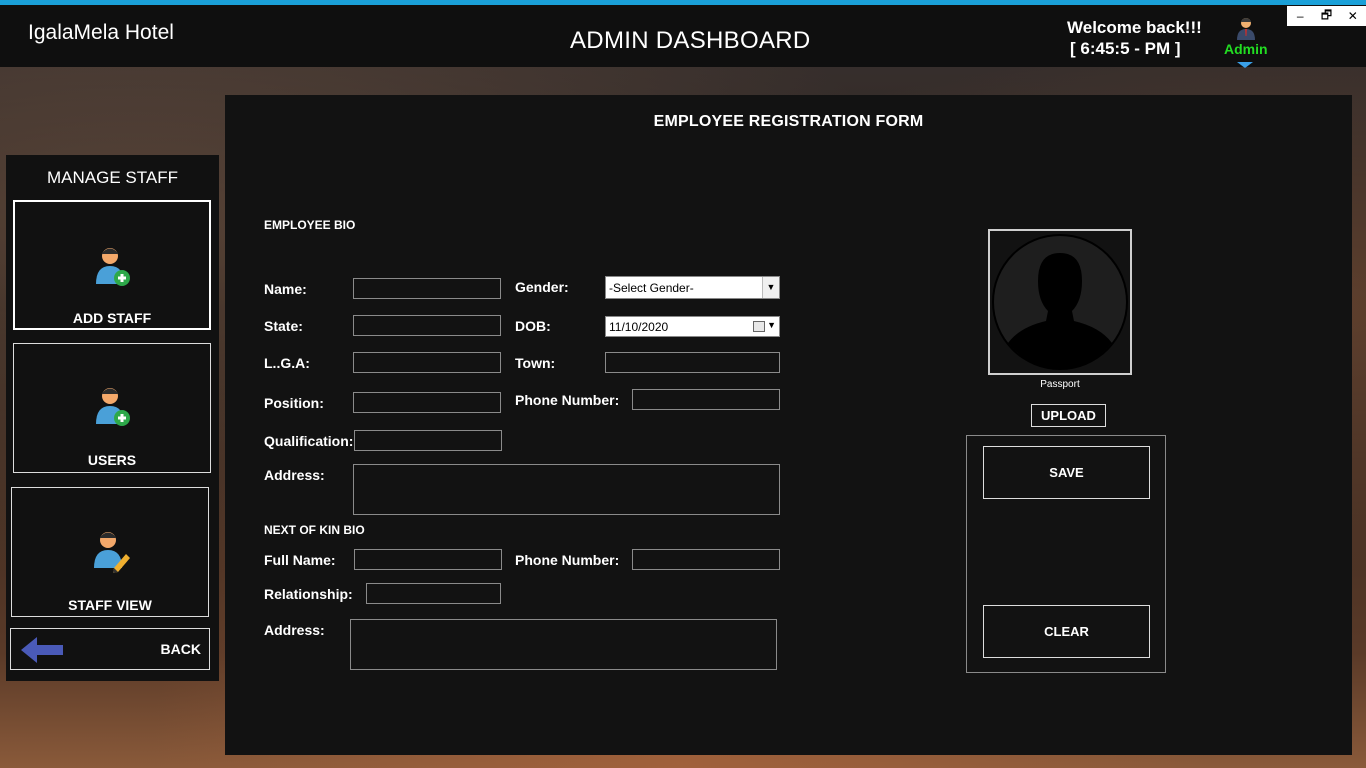 The image size is (1366, 768). What do you see at coordinates (651, 288) in the screenshot?
I see `gender-selected-value: -Select Gender-` at bounding box center [651, 288].